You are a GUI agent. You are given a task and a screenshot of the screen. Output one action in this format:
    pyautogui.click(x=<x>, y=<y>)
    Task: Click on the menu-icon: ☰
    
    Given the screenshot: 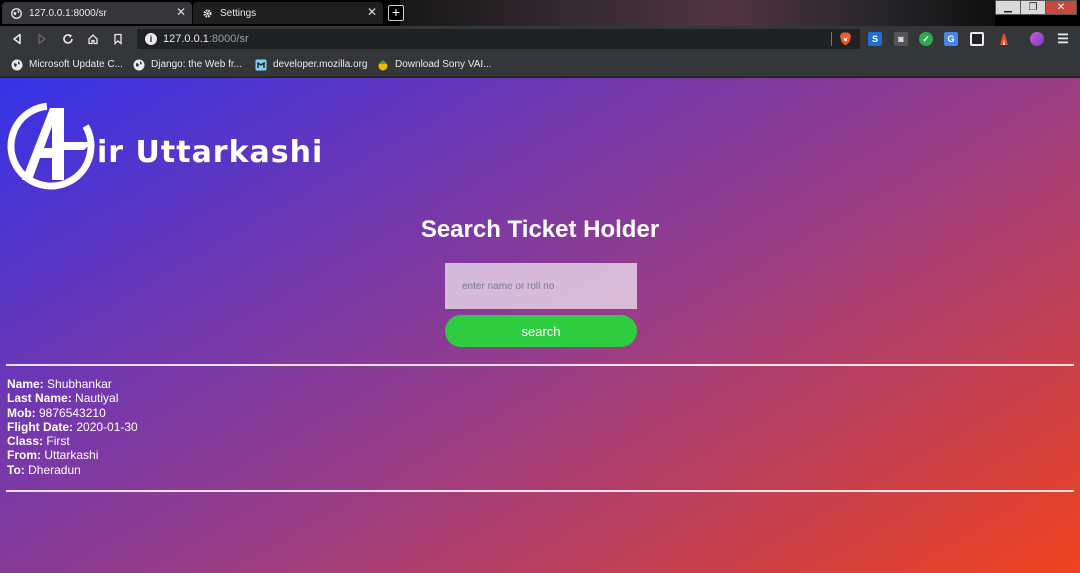 What is the action you would take?
    pyautogui.click(x=1063, y=38)
    